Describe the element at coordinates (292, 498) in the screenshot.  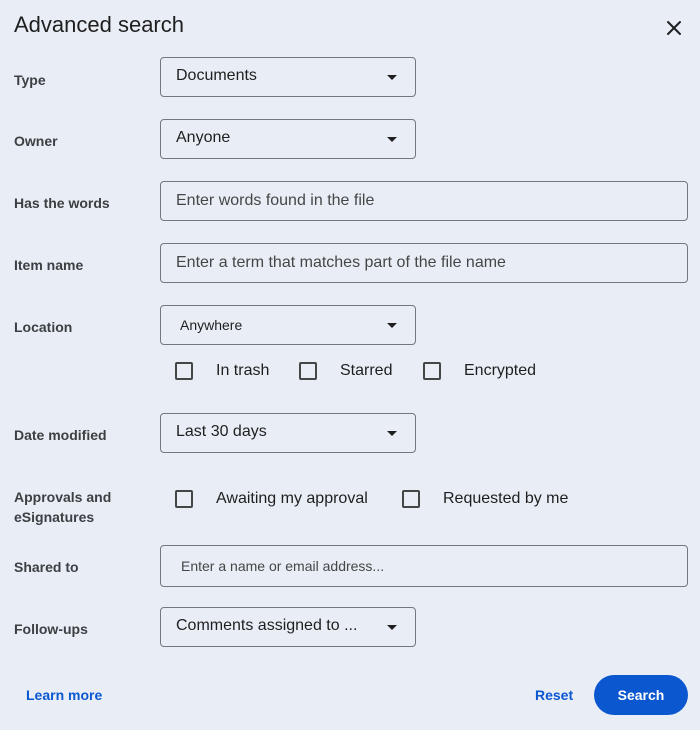
I see `awaiting-approval-label: Awaiting my approval` at that location.